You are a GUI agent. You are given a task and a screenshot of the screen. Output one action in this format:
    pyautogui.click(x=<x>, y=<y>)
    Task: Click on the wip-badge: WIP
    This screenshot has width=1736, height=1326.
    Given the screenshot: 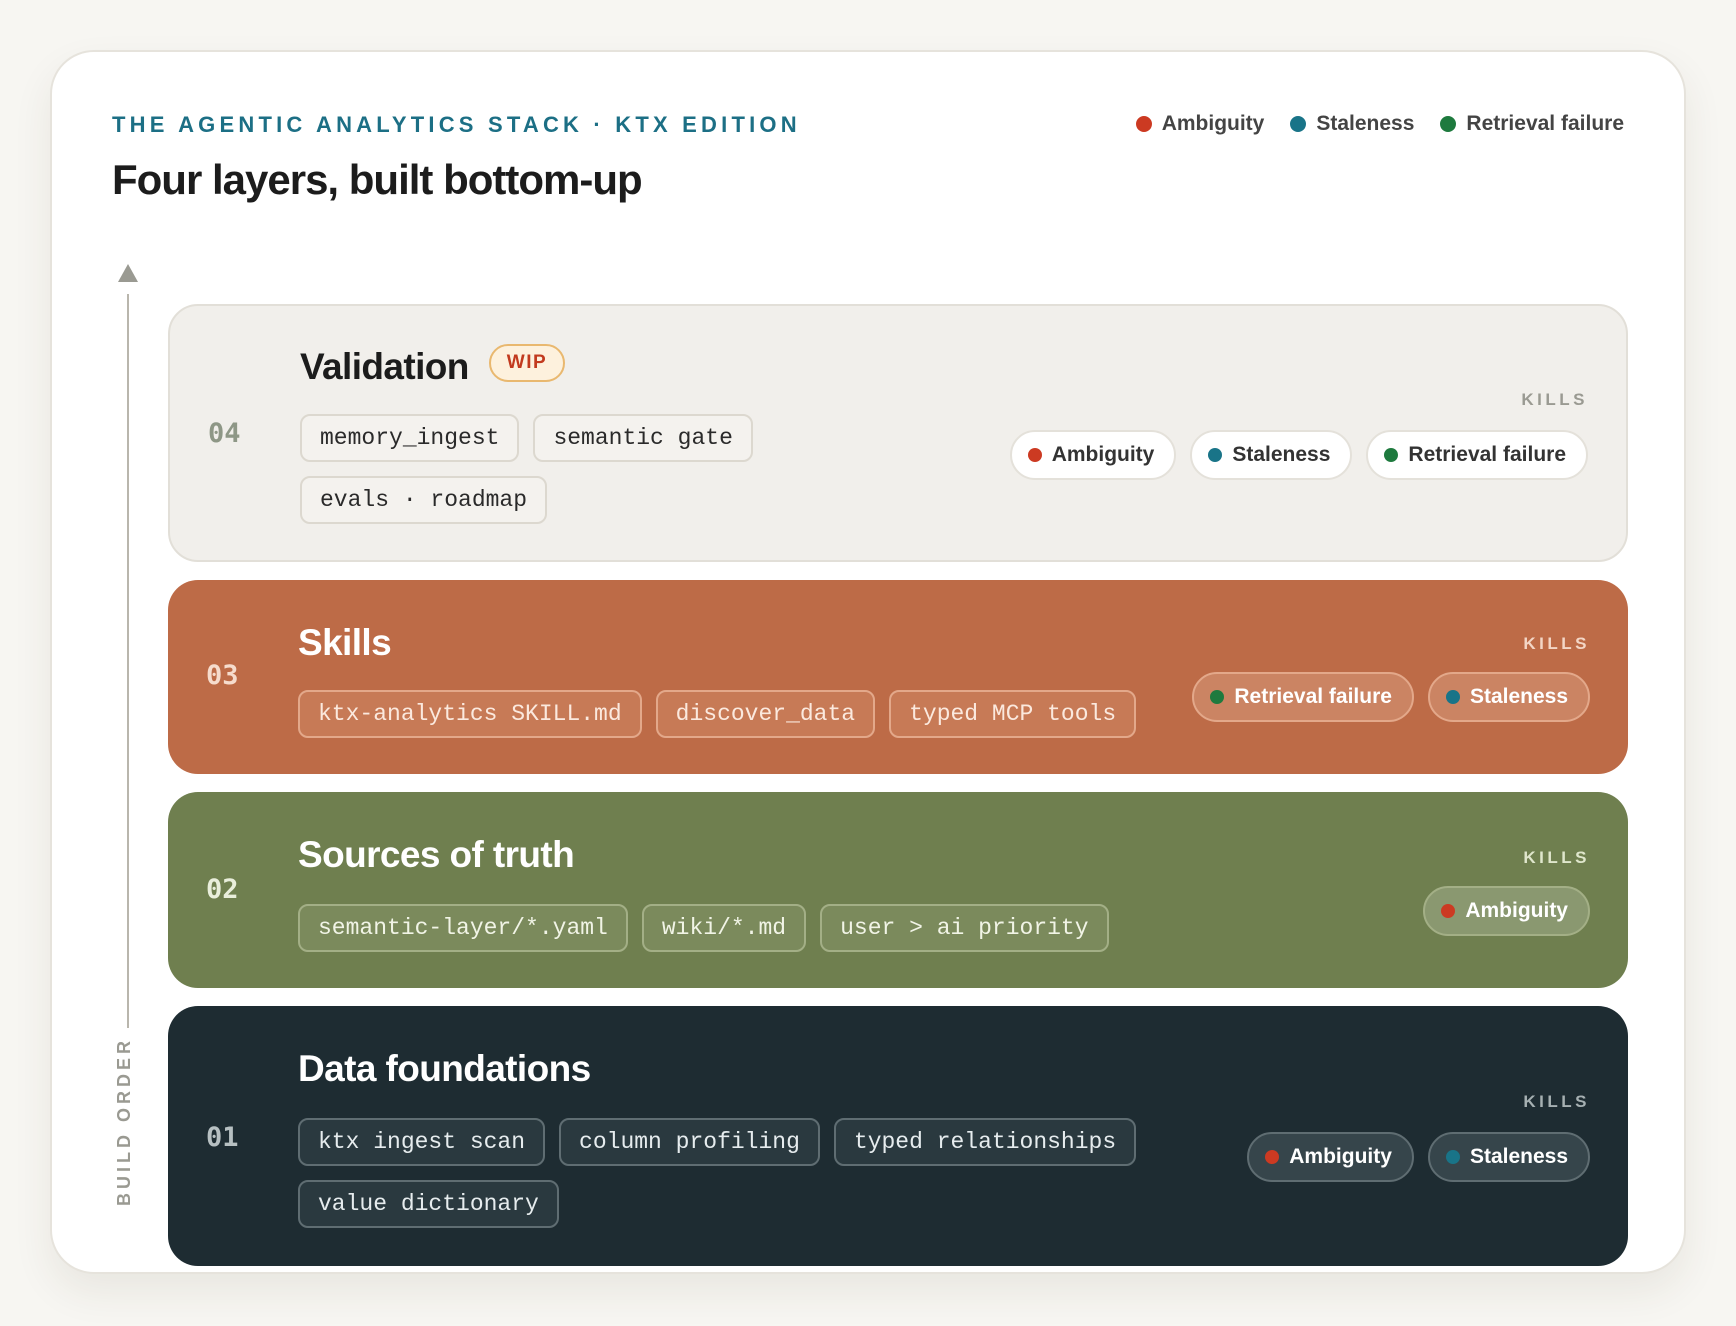 What is the action you would take?
    pyautogui.click(x=527, y=363)
    